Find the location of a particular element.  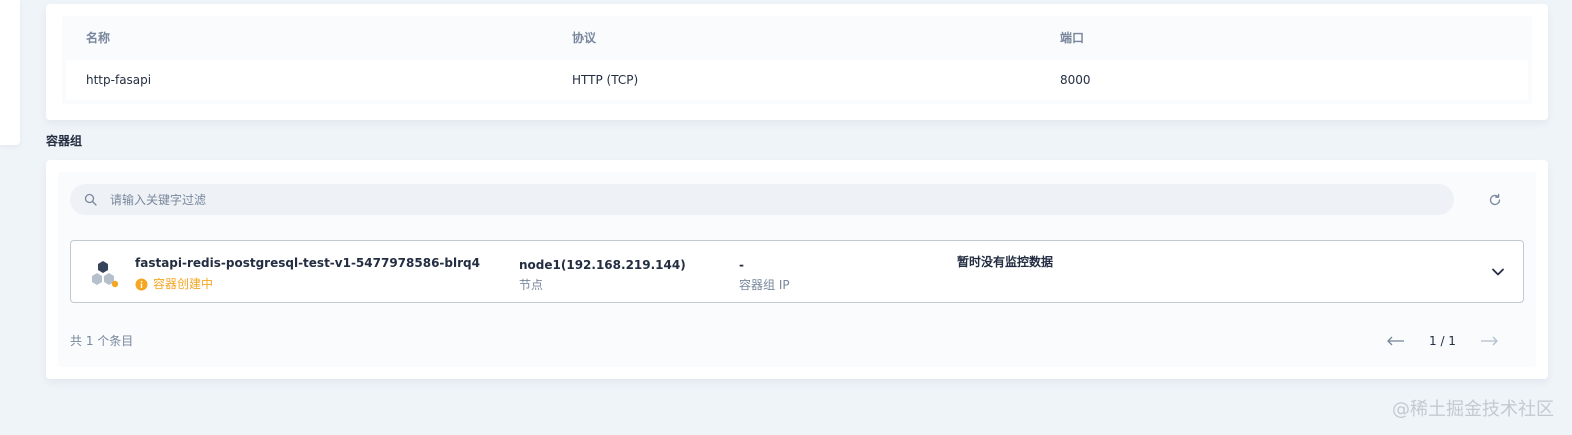

arrow-left-icon is located at coordinates (1396, 341).